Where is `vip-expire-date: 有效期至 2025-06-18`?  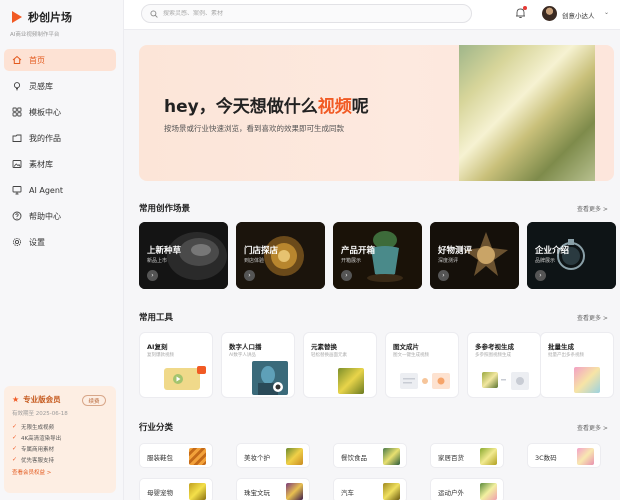 vip-expire-date: 有效期至 2025-06-18 is located at coordinates (40, 414).